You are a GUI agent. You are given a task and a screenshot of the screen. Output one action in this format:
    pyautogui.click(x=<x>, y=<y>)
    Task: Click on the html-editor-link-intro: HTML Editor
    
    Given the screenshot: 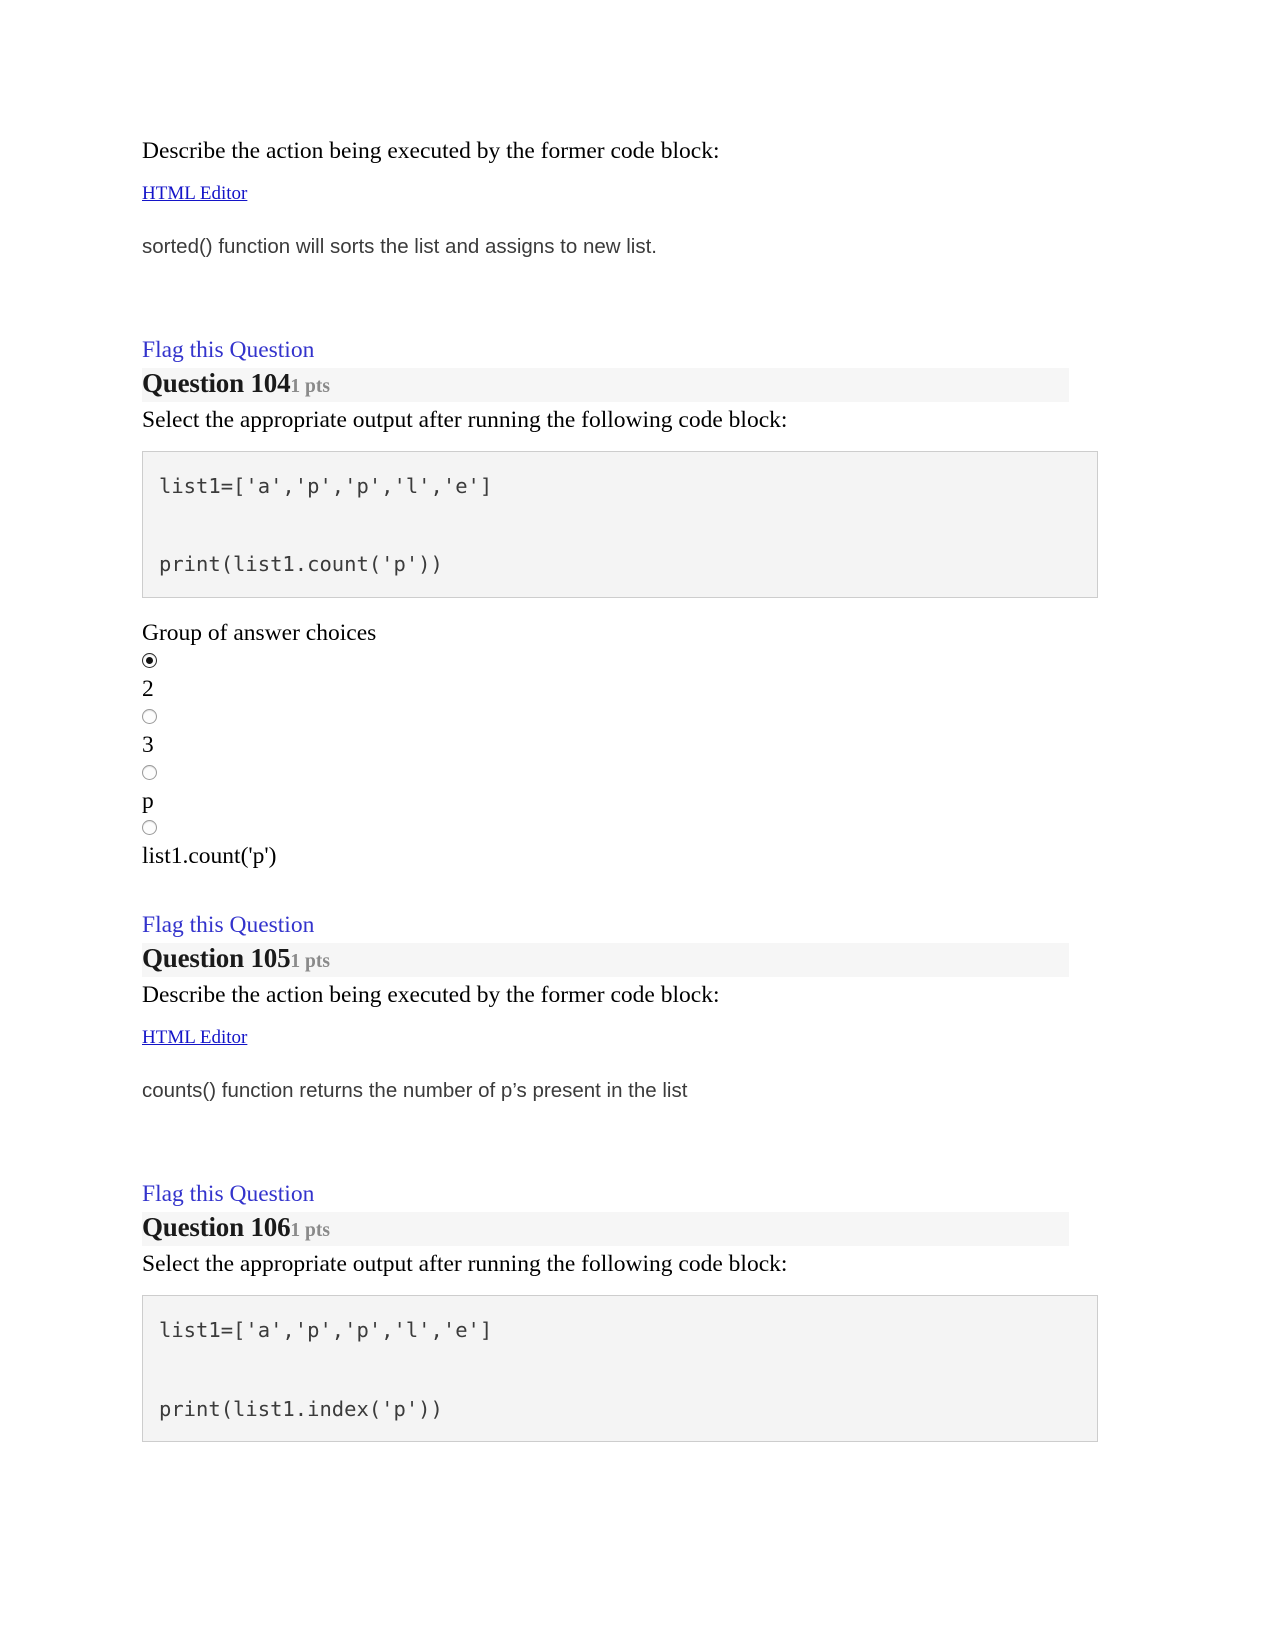 What is the action you would take?
    pyautogui.click(x=194, y=194)
    